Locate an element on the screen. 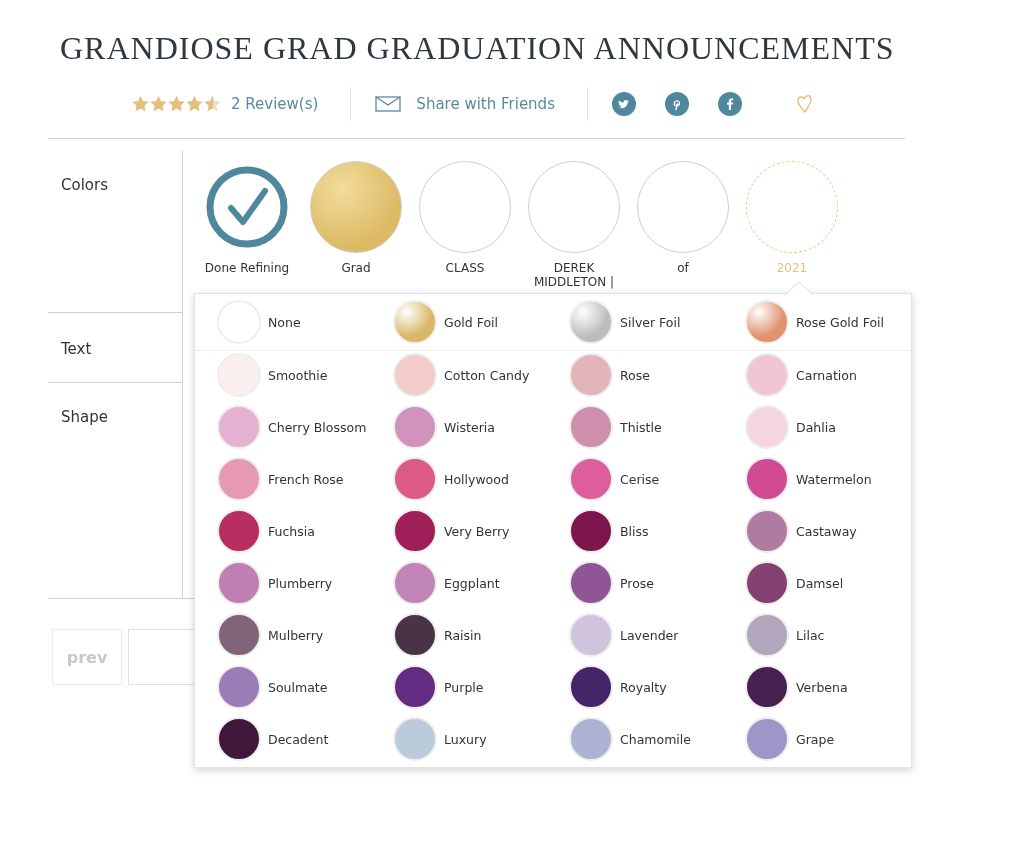  color-name: Wisteria is located at coordinates (469, 427).